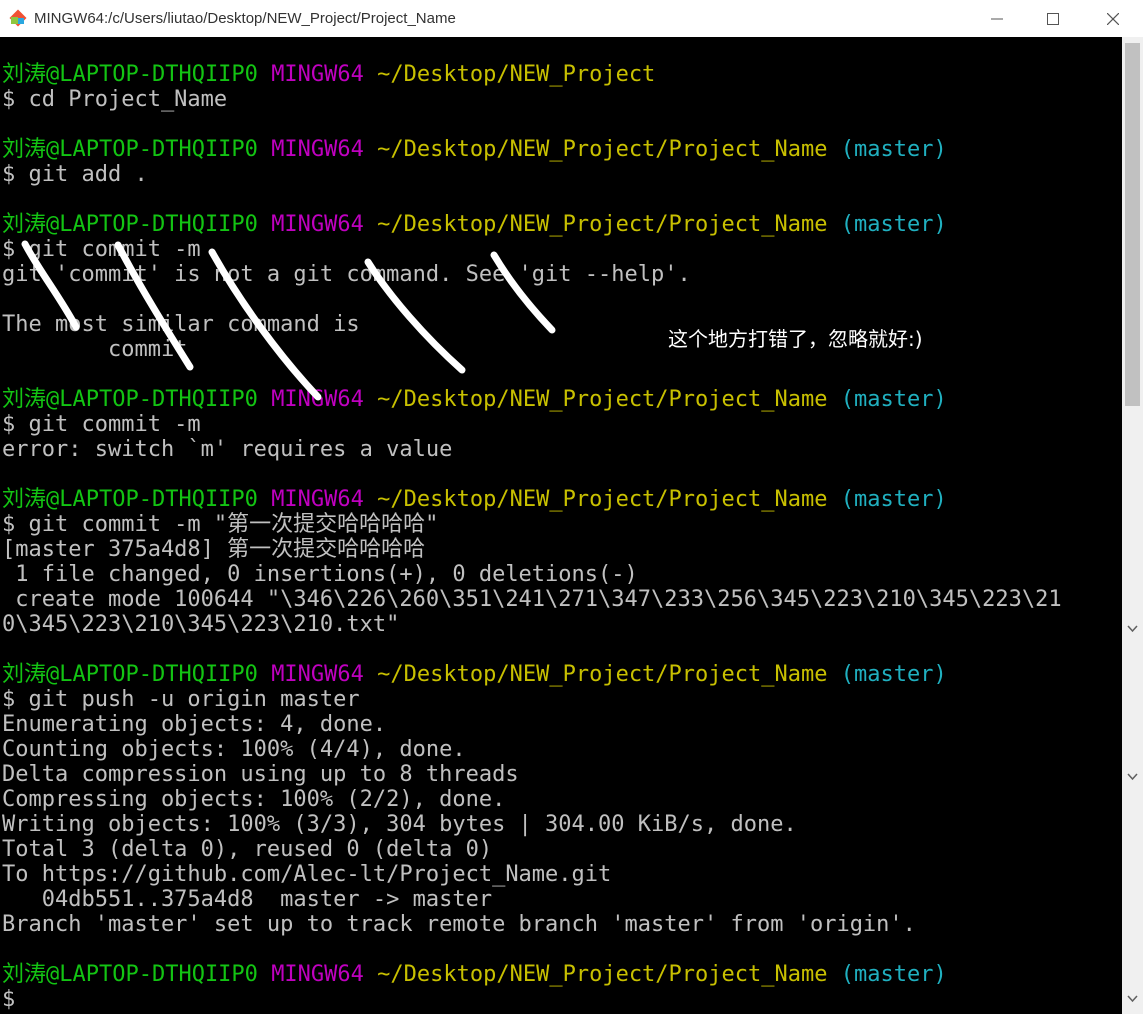 Image resolution: width=1143 pixels, height=1014 pixels. I want to click on minimize-button, so click(997, 18).